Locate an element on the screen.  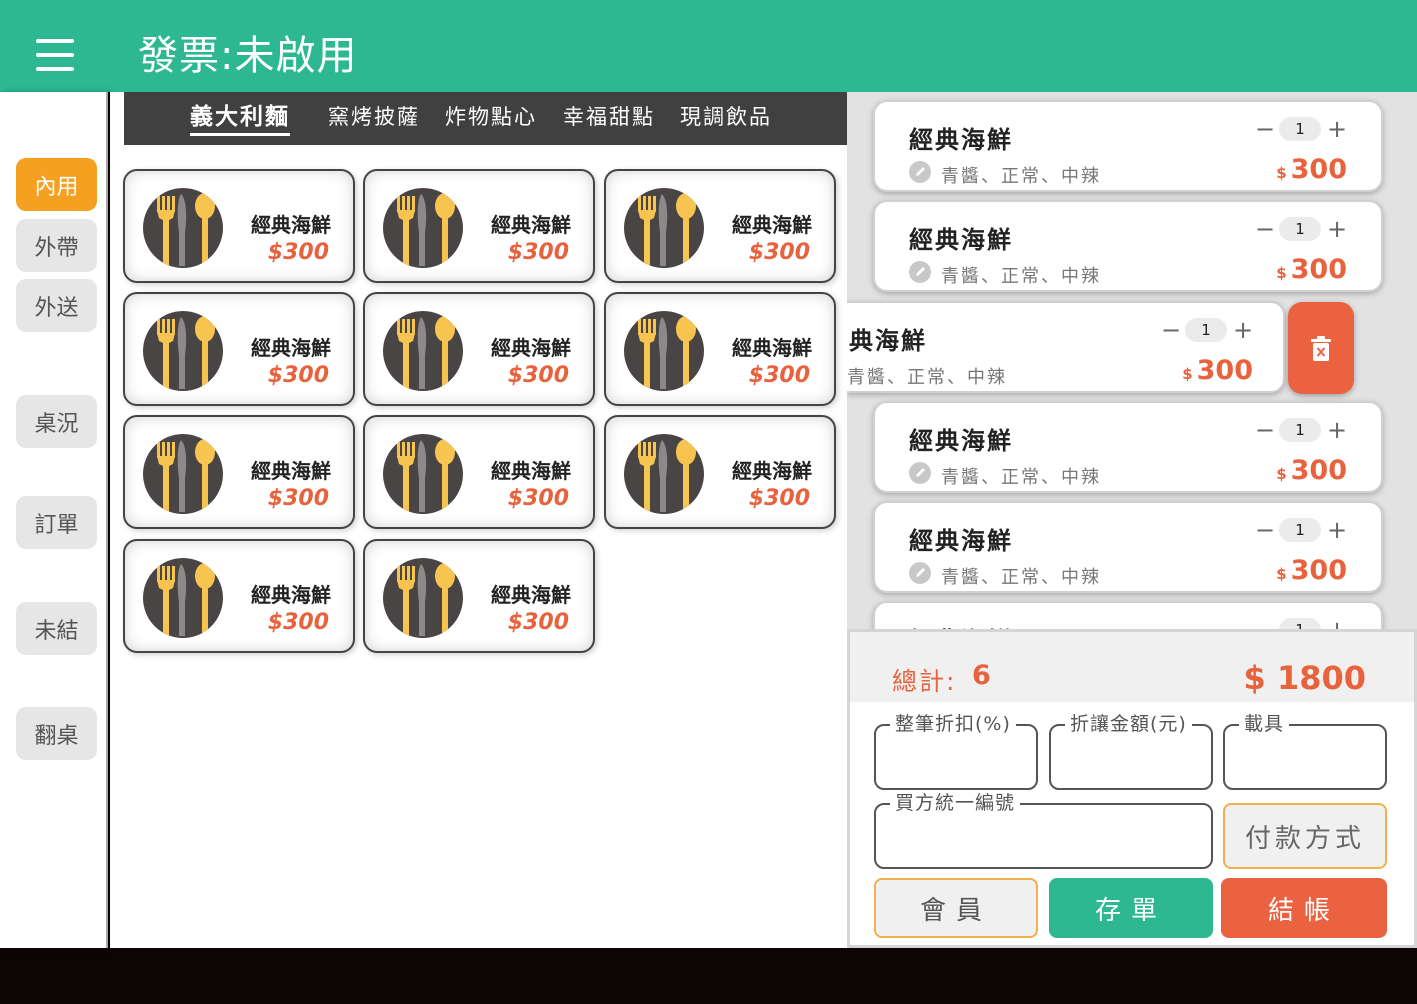
checkout-button: 結帳 is located at coordinates (1304, 908).